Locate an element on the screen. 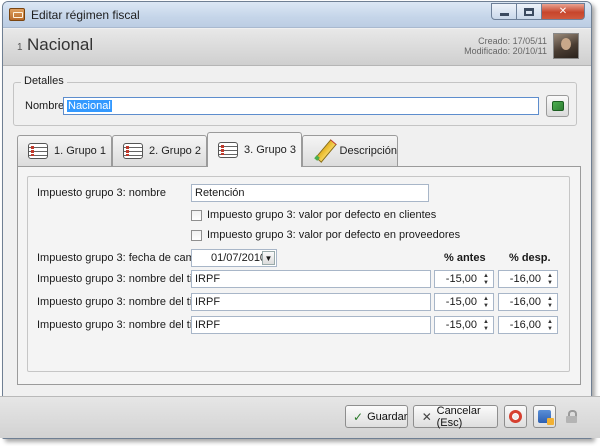 The height and width of the screenshot is (446, 600). save-button: ✓ Guardar is located at coordinates (376, 416).